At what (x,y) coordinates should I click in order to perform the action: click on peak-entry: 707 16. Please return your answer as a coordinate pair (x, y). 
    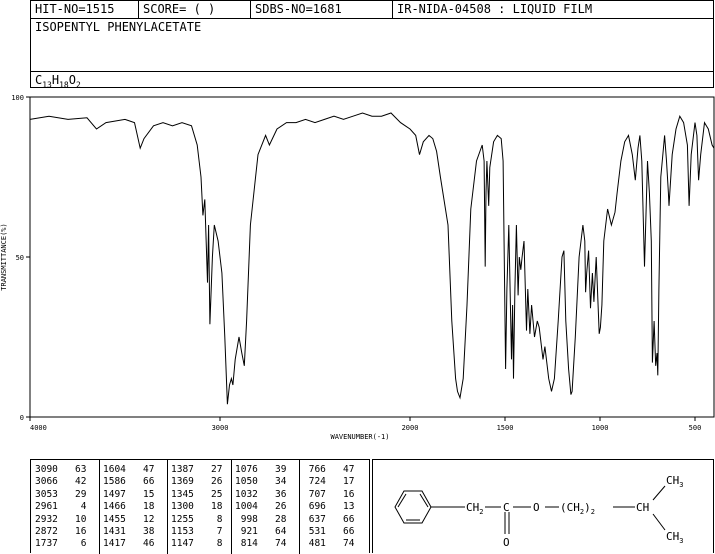
    Looking at the image, I should click on (329, 494).